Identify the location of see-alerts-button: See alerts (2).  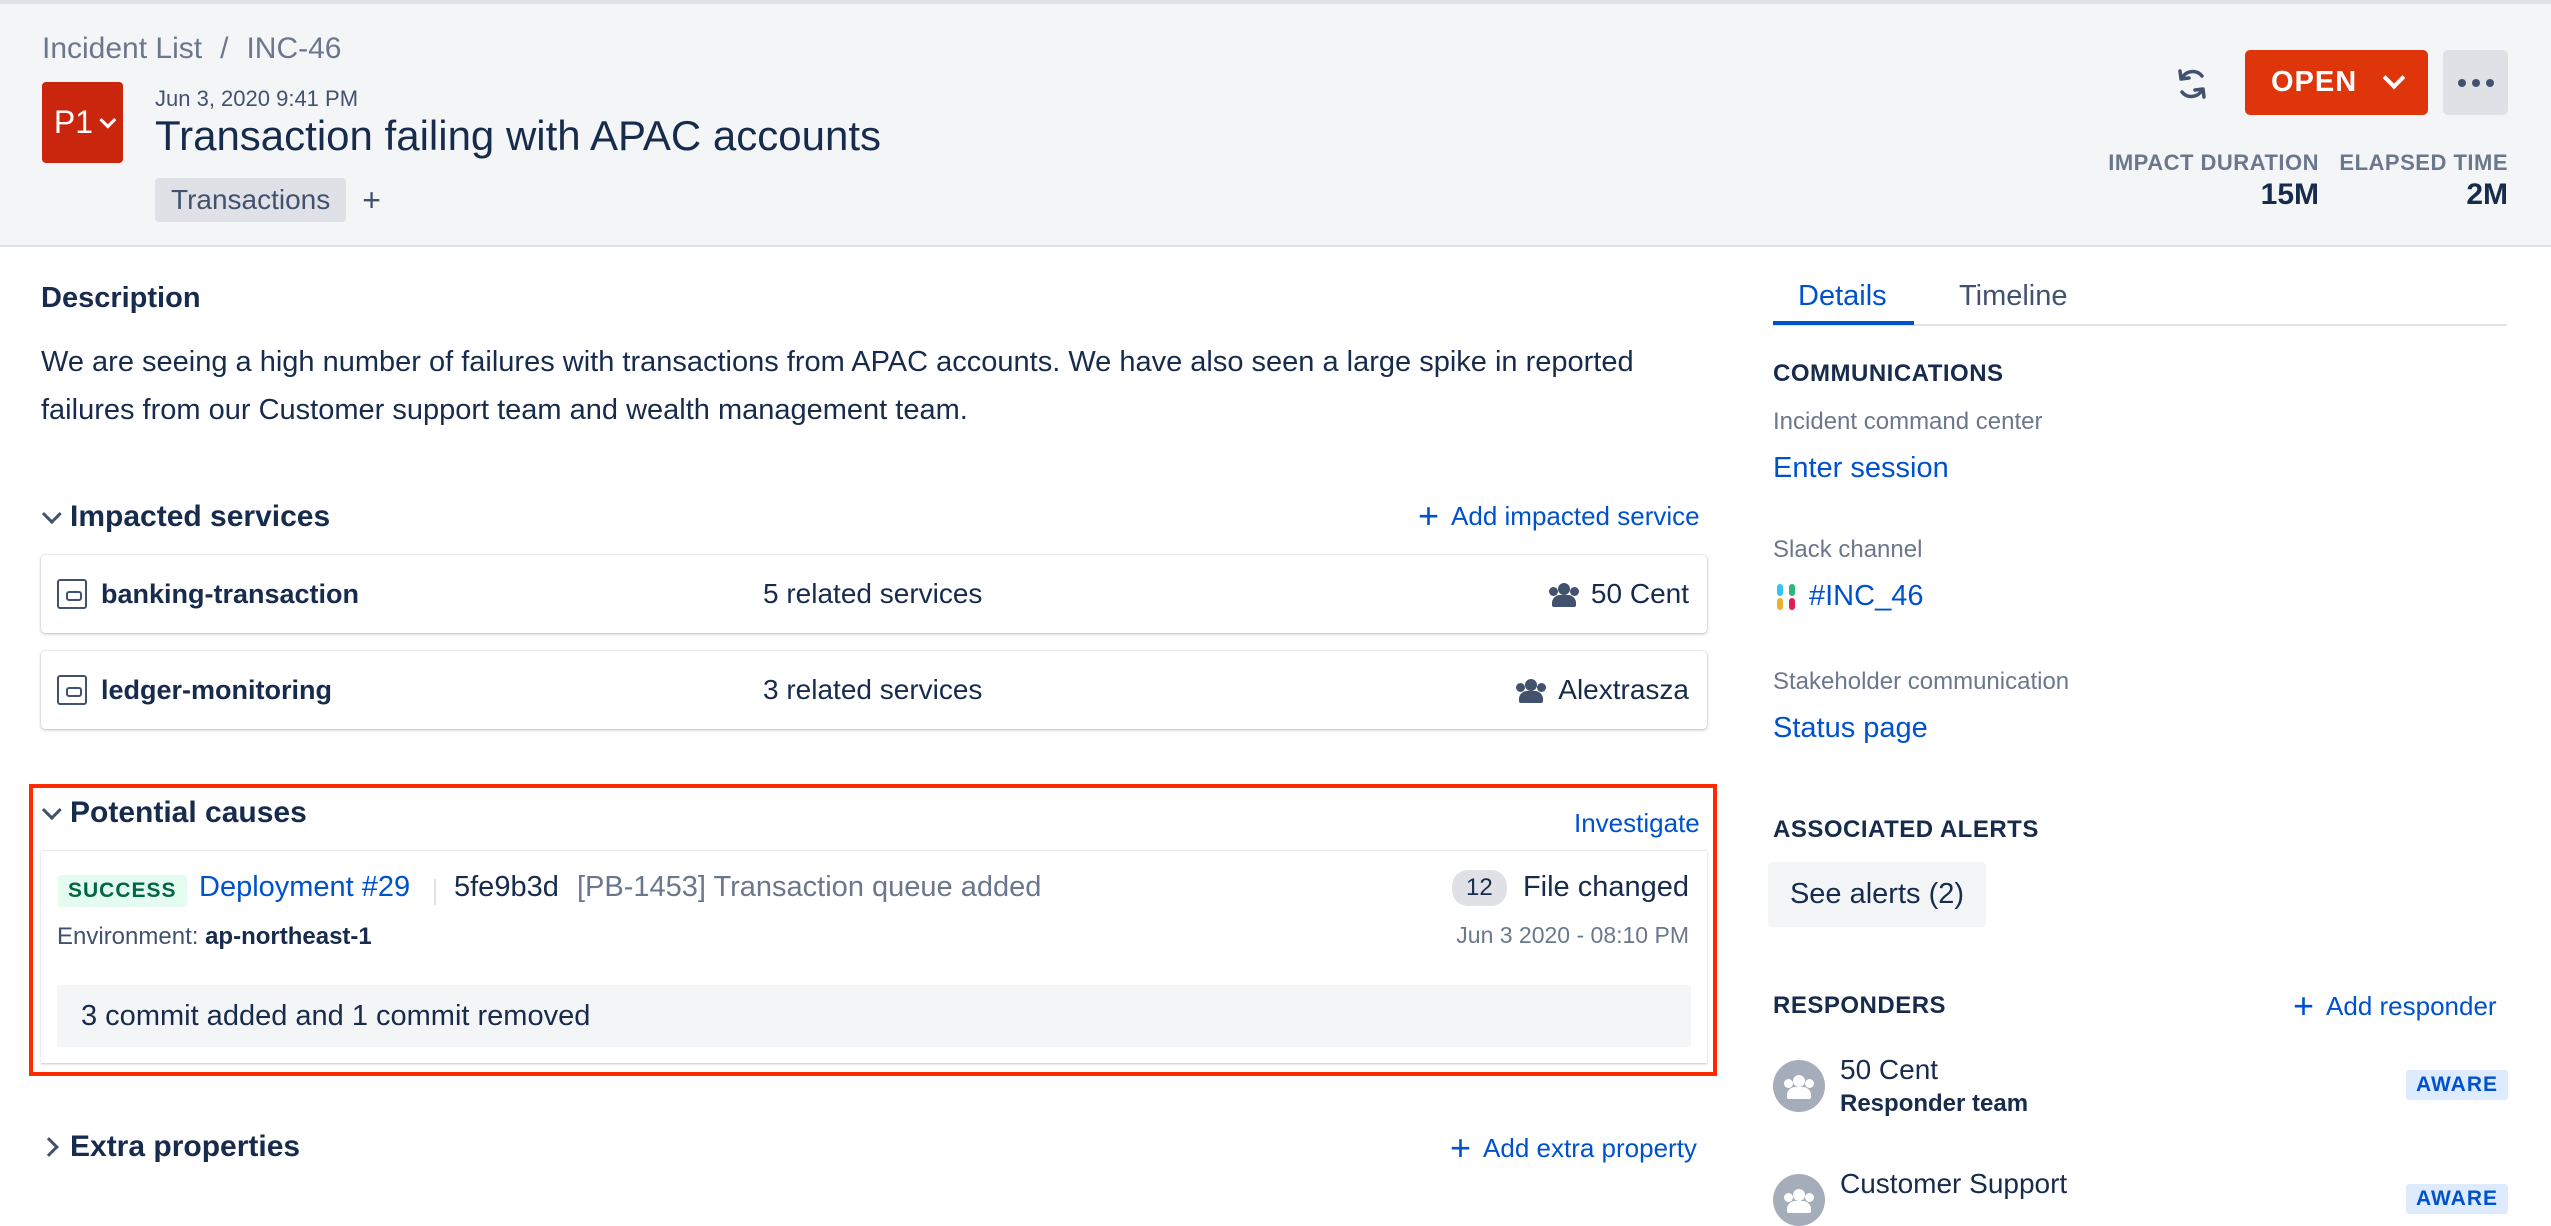
(1877, 894).